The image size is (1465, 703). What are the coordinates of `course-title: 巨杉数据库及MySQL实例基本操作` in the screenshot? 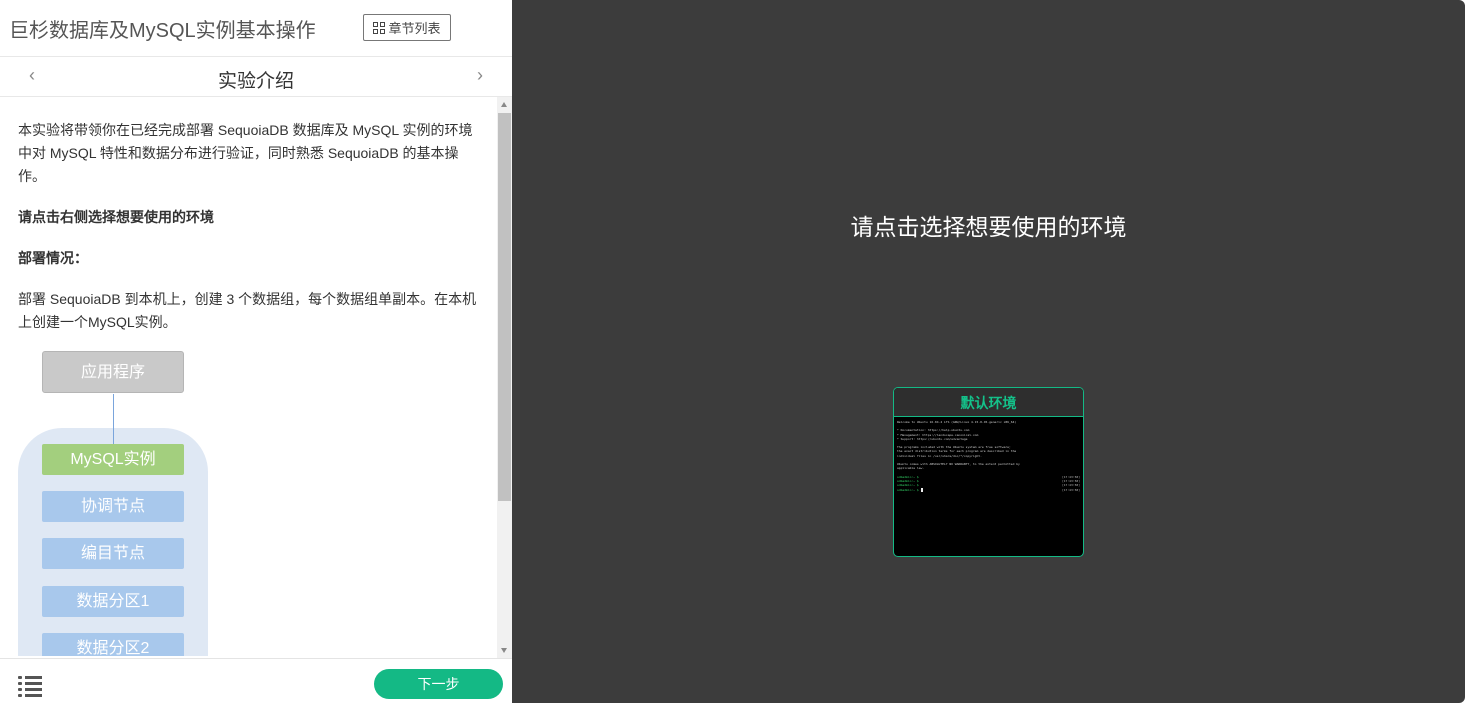 It's located at (162, 31).